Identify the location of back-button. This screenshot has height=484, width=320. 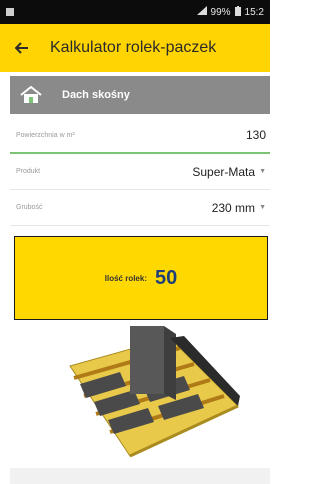
(22, 48).